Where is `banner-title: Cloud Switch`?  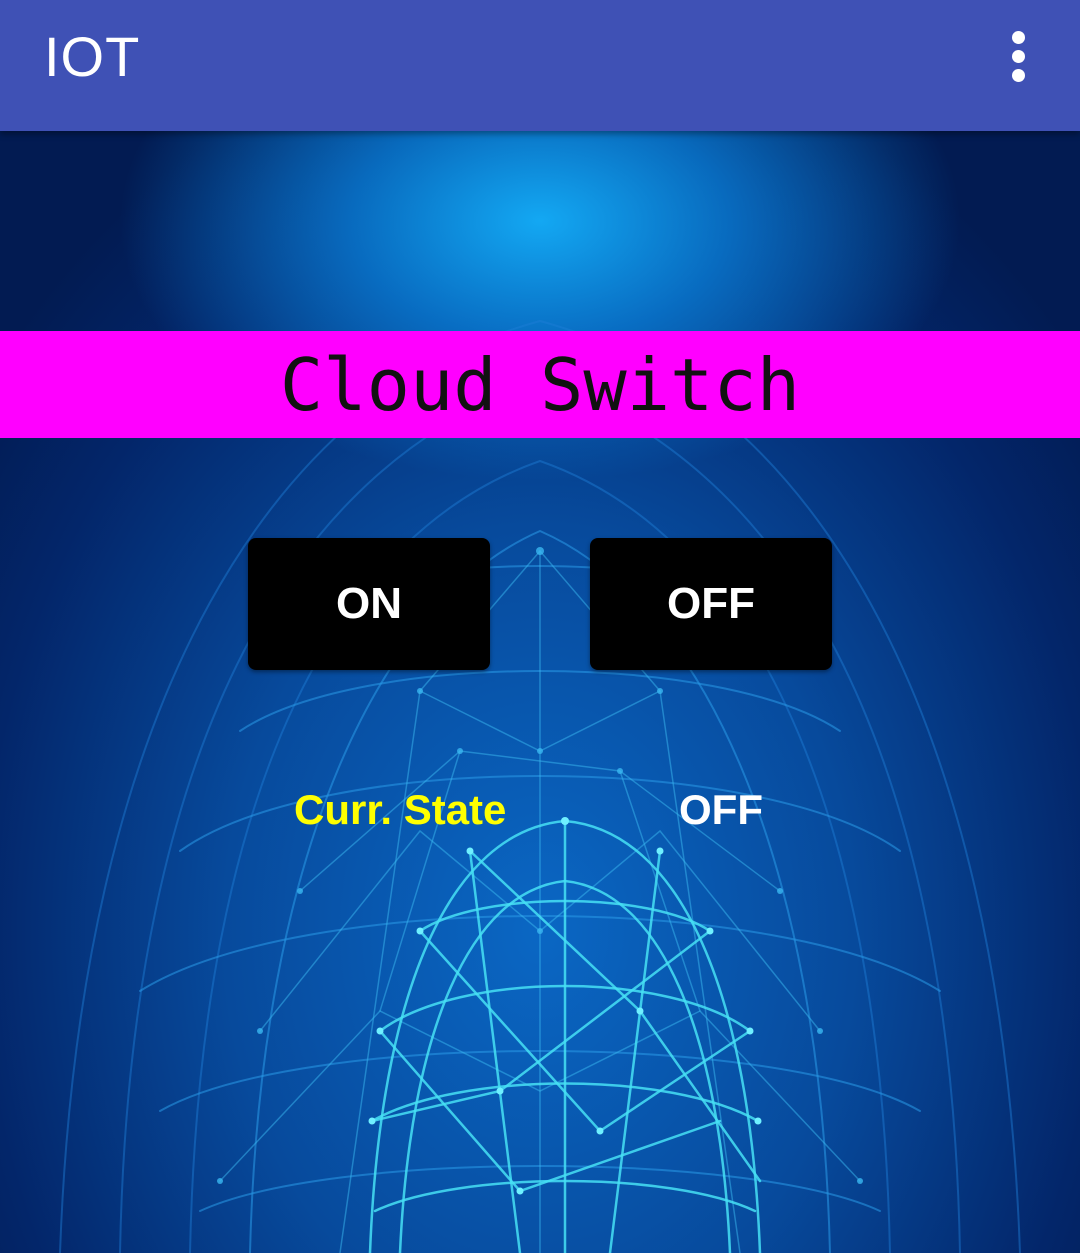 banner-title: Cloud Switch is located at coordinates (540, 385).